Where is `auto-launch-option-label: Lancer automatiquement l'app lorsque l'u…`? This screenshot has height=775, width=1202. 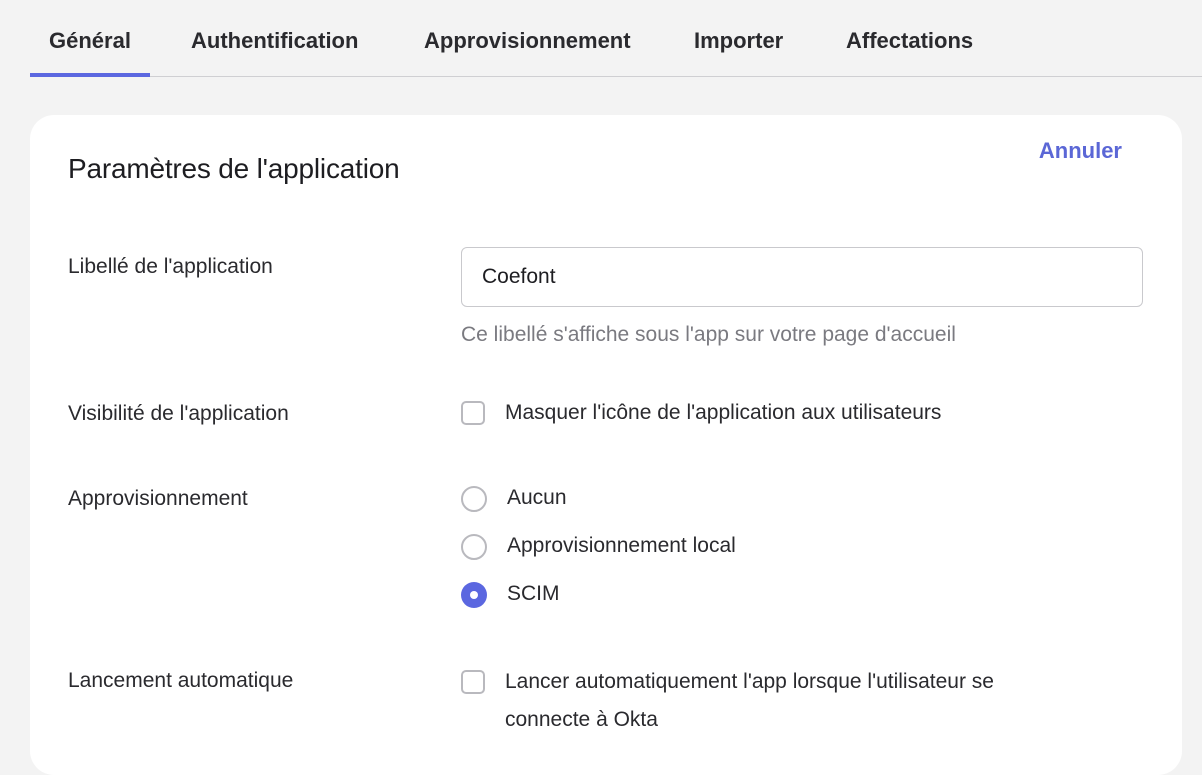
auto-launch-option-label: Lancer automatiquement l'app lorsque l'u… is located at coordinates (749, 701).